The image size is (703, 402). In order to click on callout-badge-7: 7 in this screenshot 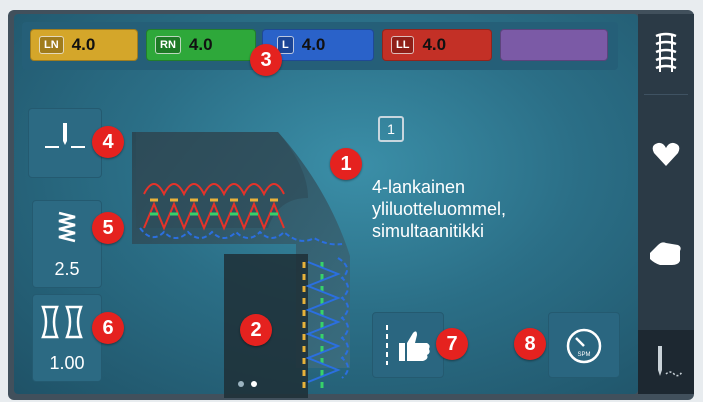, I will do `click(452, 344)`.